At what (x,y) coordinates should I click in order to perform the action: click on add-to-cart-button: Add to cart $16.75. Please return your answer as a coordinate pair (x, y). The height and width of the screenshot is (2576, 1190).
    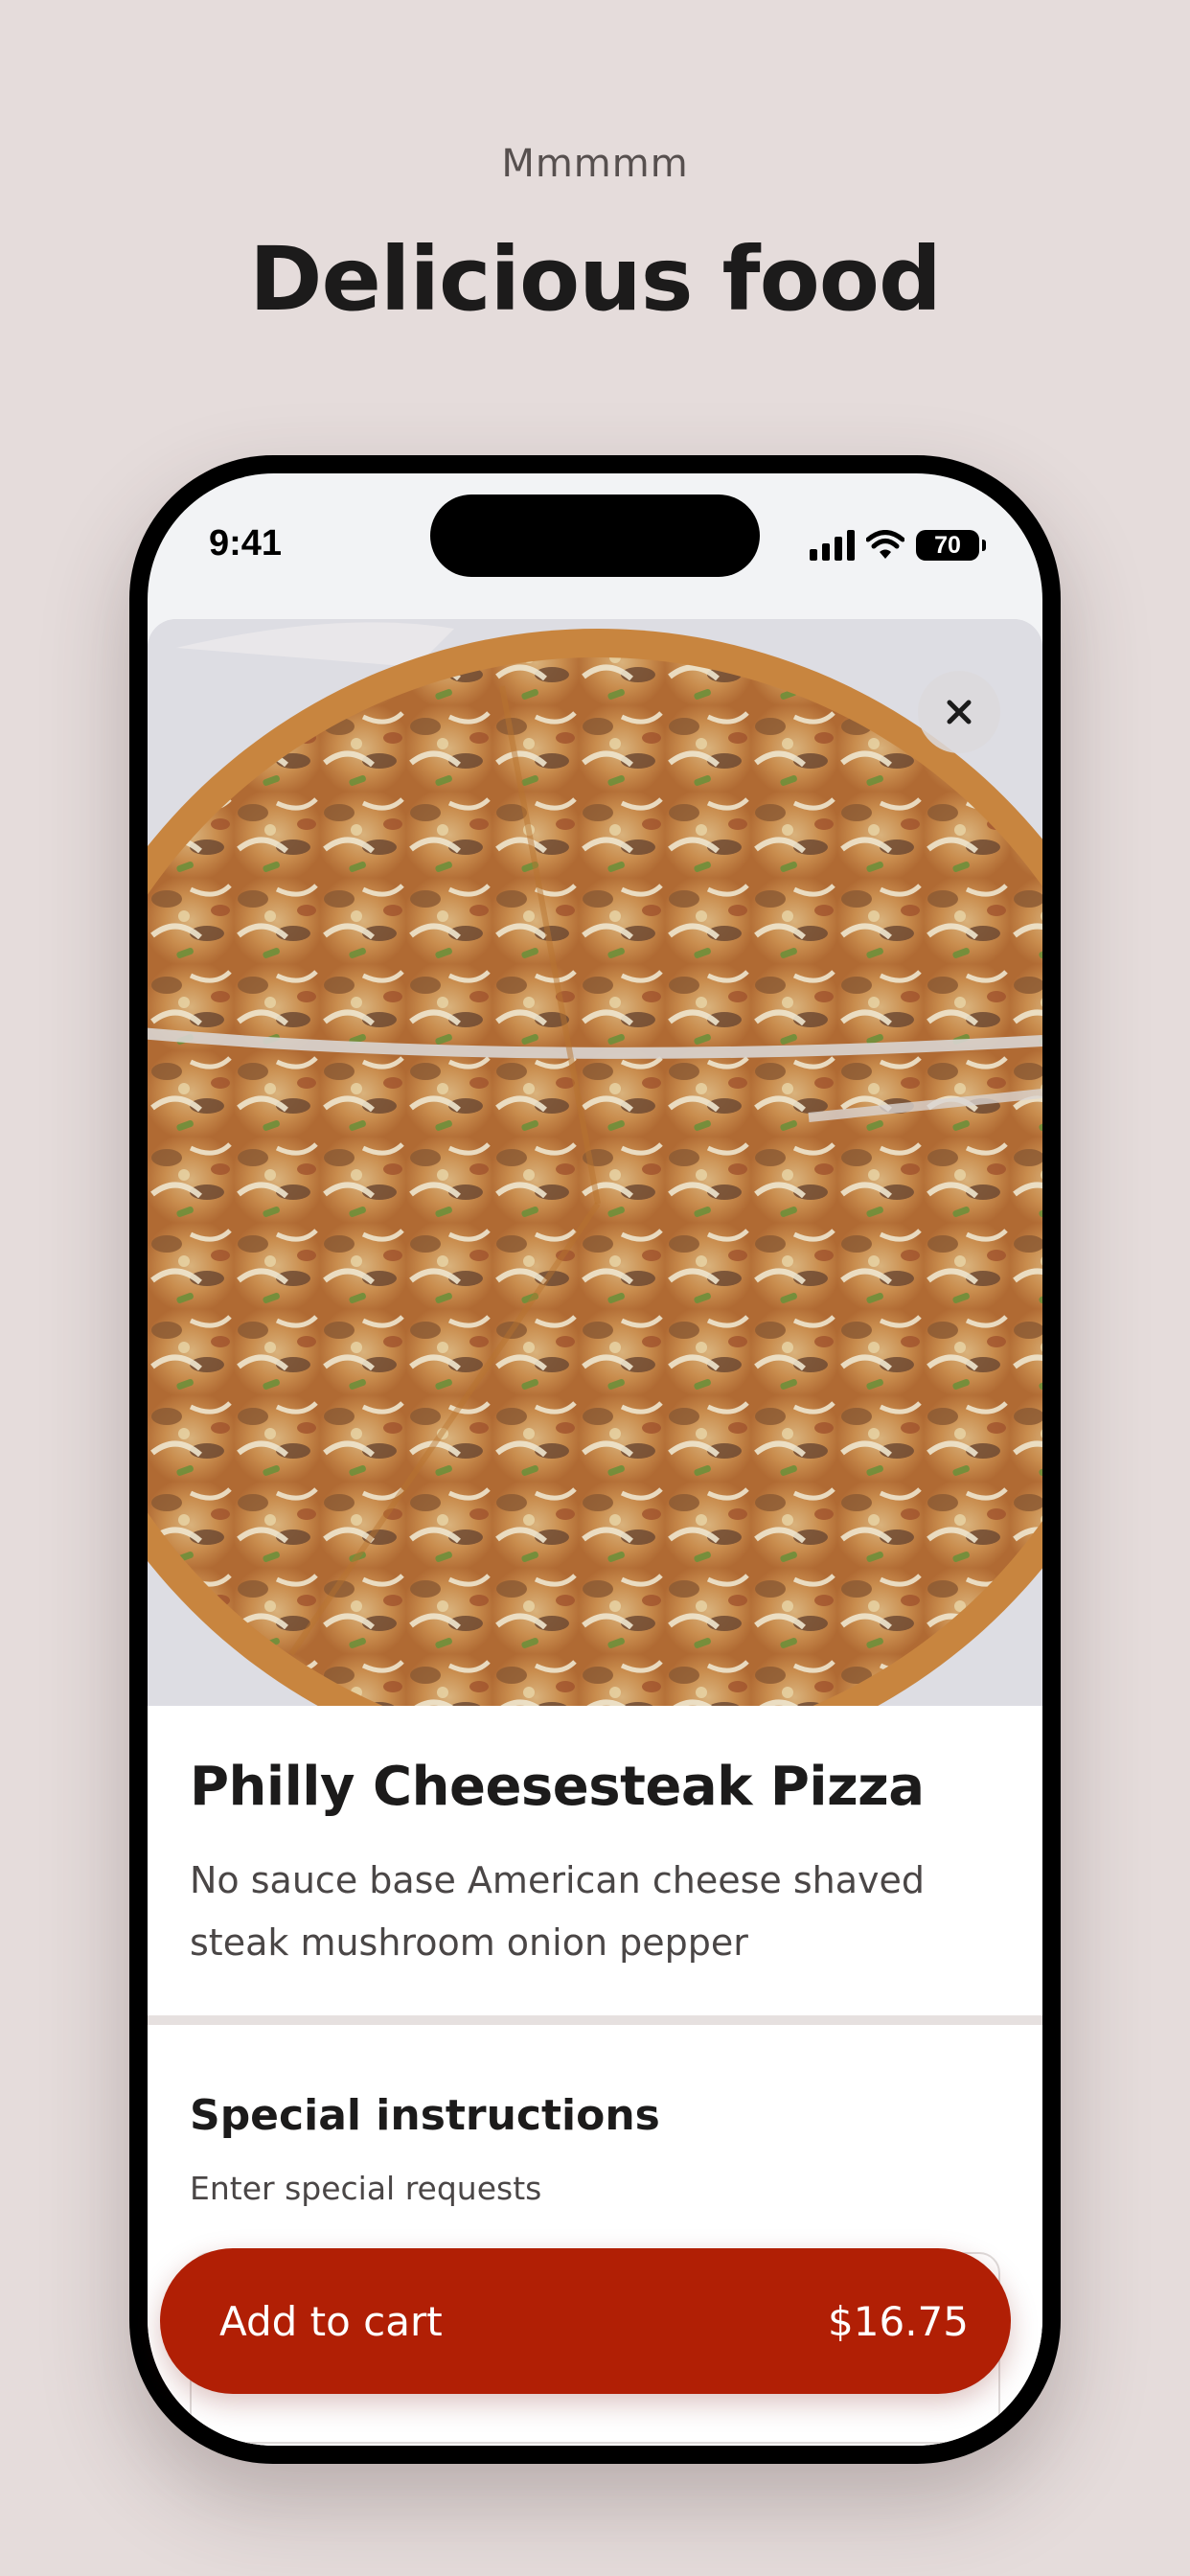
    Looking at the image, I should click on (586, 2321).